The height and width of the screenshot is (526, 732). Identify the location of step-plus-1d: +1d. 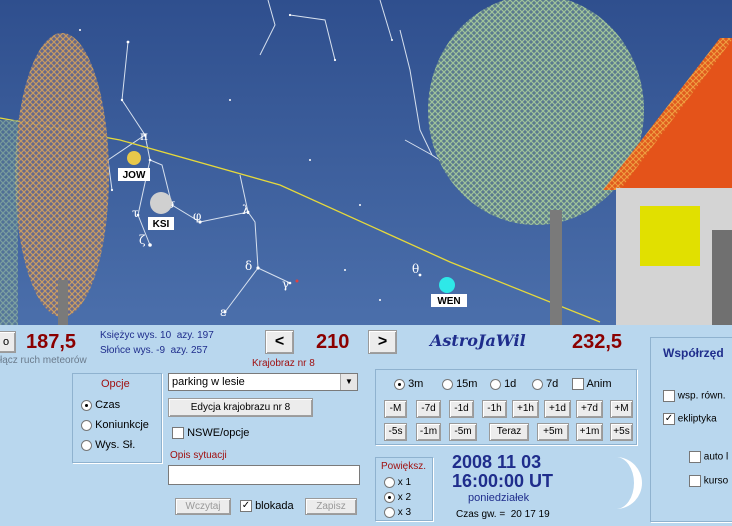
(557, 409).